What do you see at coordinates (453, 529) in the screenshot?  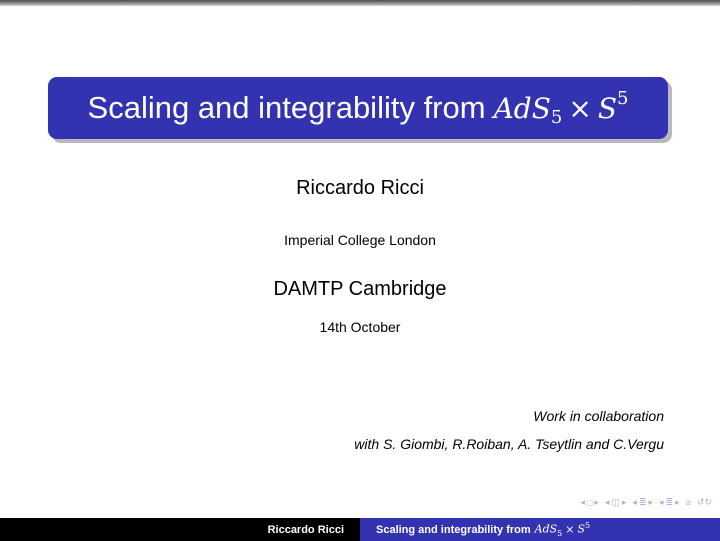 I see `footer-title-text: Scaling and integrability from` at bounding box center [453, 529].